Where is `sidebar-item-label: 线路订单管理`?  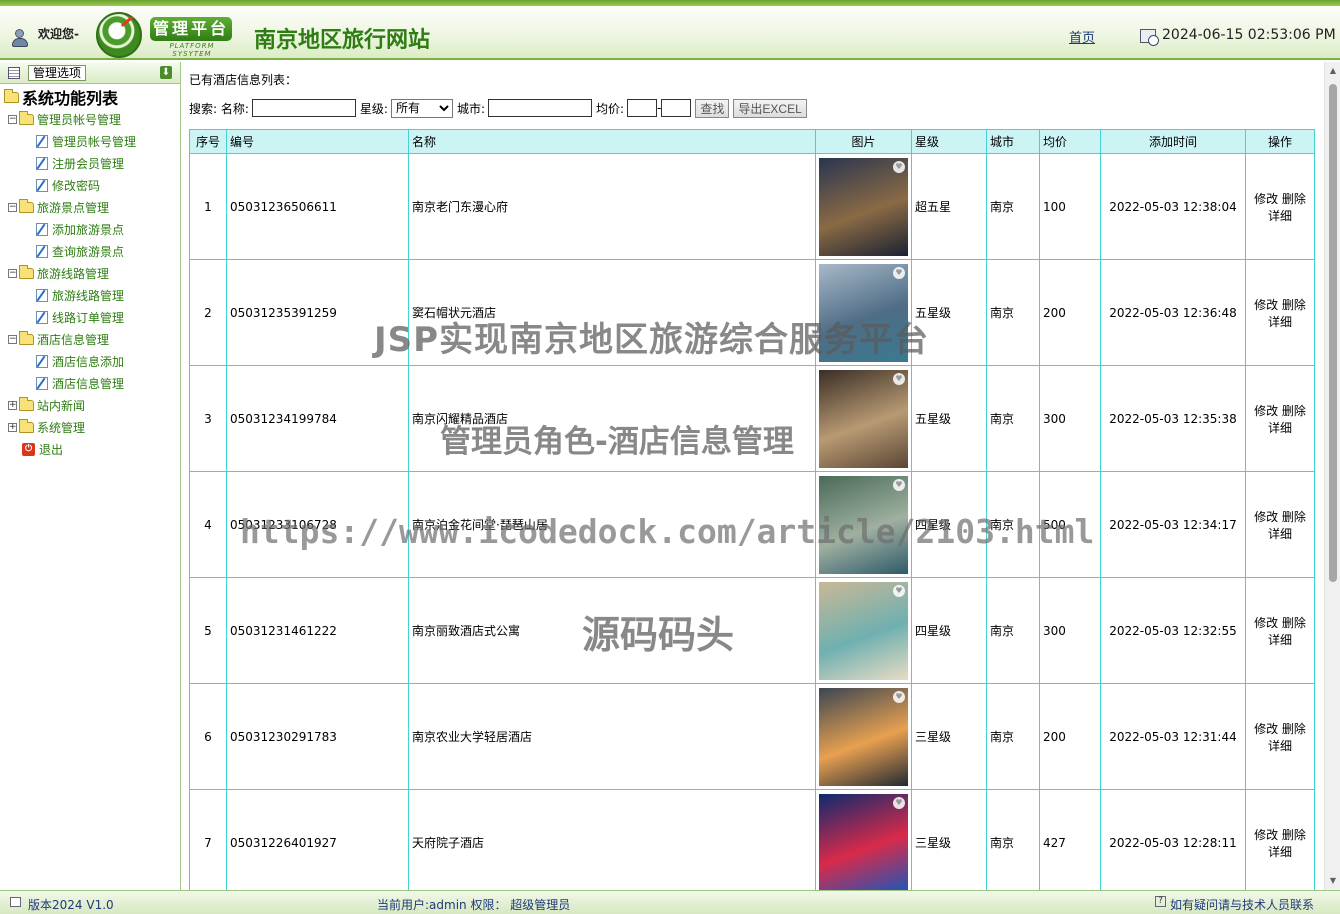
sidebar-item-label: 线路订单管理 is located at coordinates (88, 317).